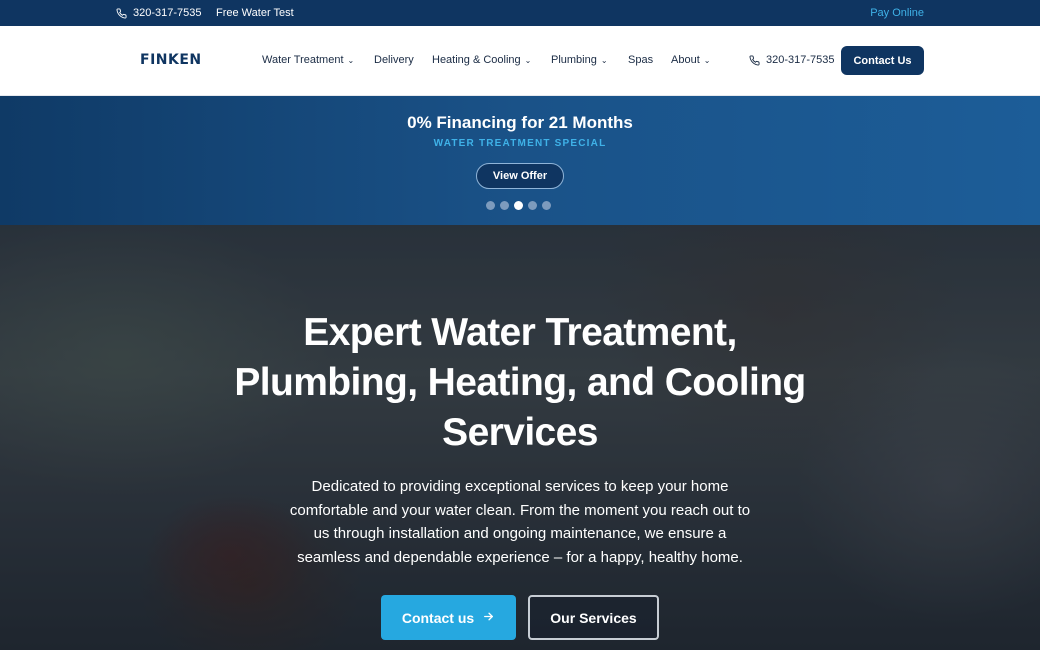  What do you see at coordinates (476, 60) in the screenshot?
I see `nav-label: Heating & Cooling` at bounding box center [476, 60].